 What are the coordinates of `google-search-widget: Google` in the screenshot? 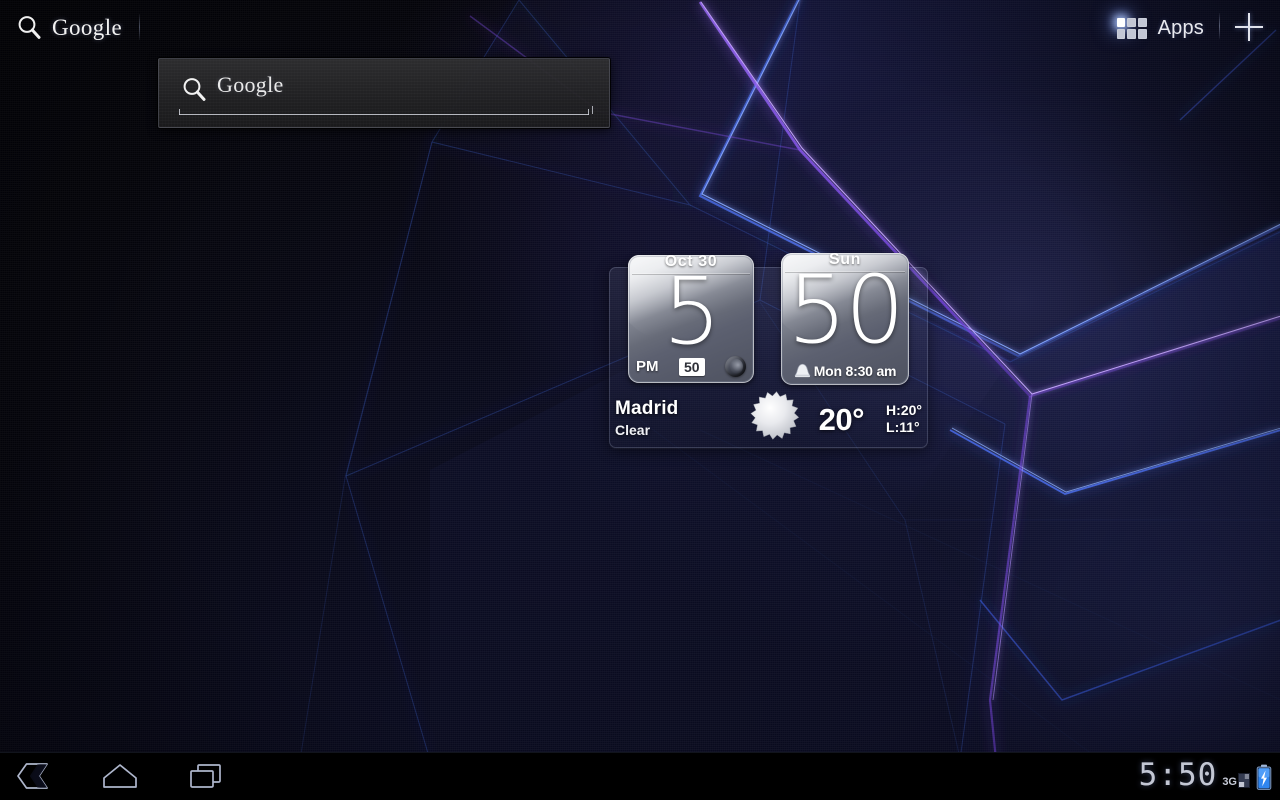 It's located at (384, 93).